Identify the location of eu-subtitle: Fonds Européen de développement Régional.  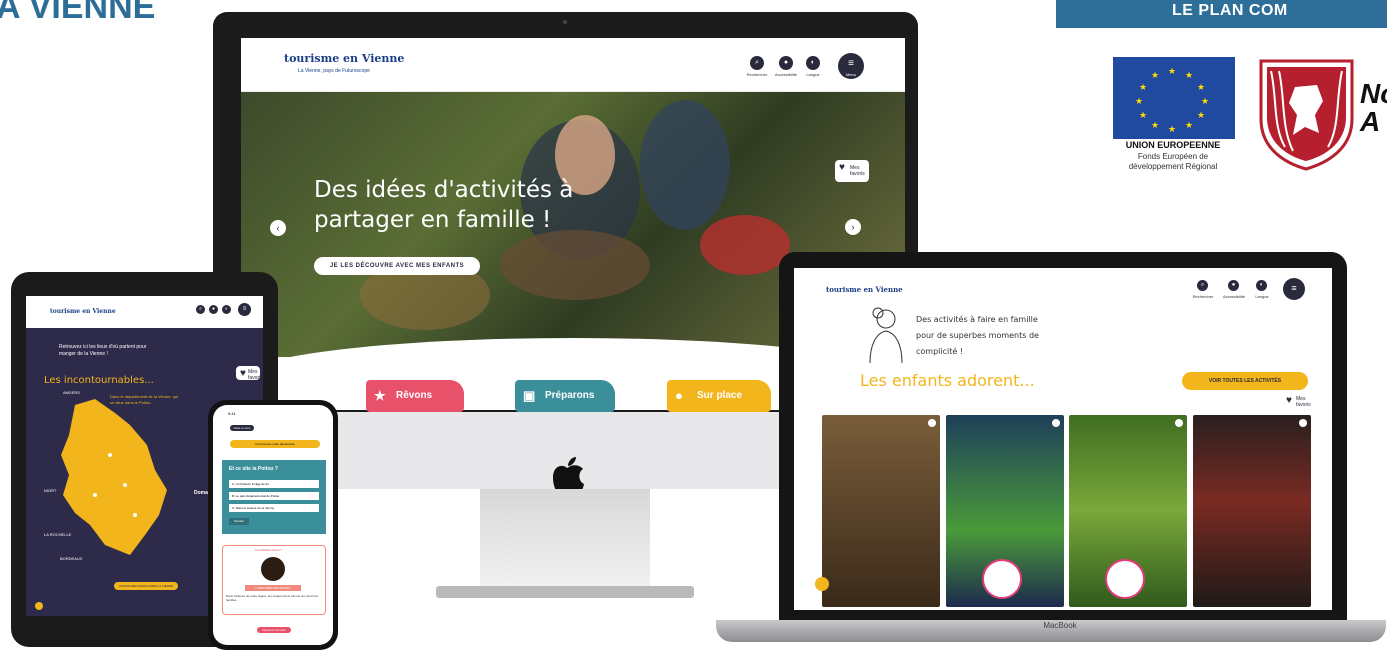
(1173, 161).